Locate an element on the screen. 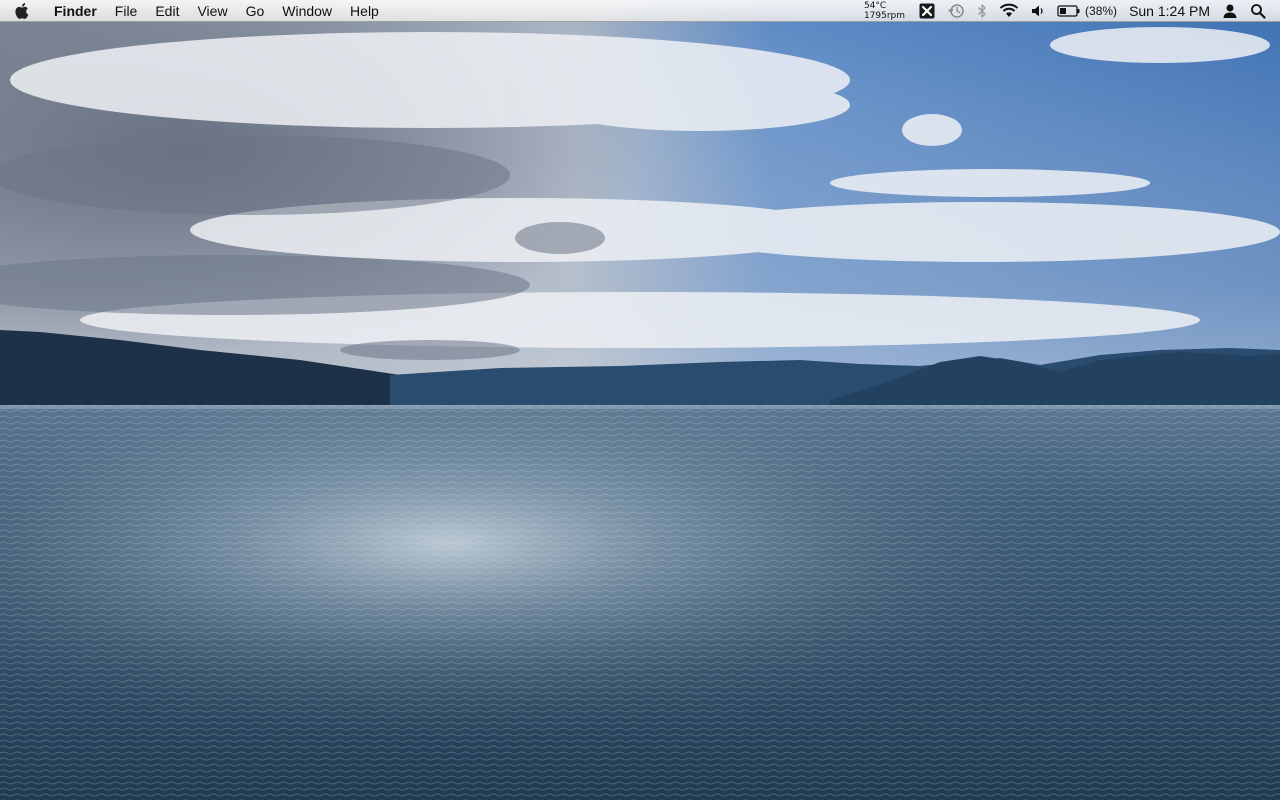 This screenshot has width=1280, height=800. time-machine-icon is located at coordinates (956, 11).